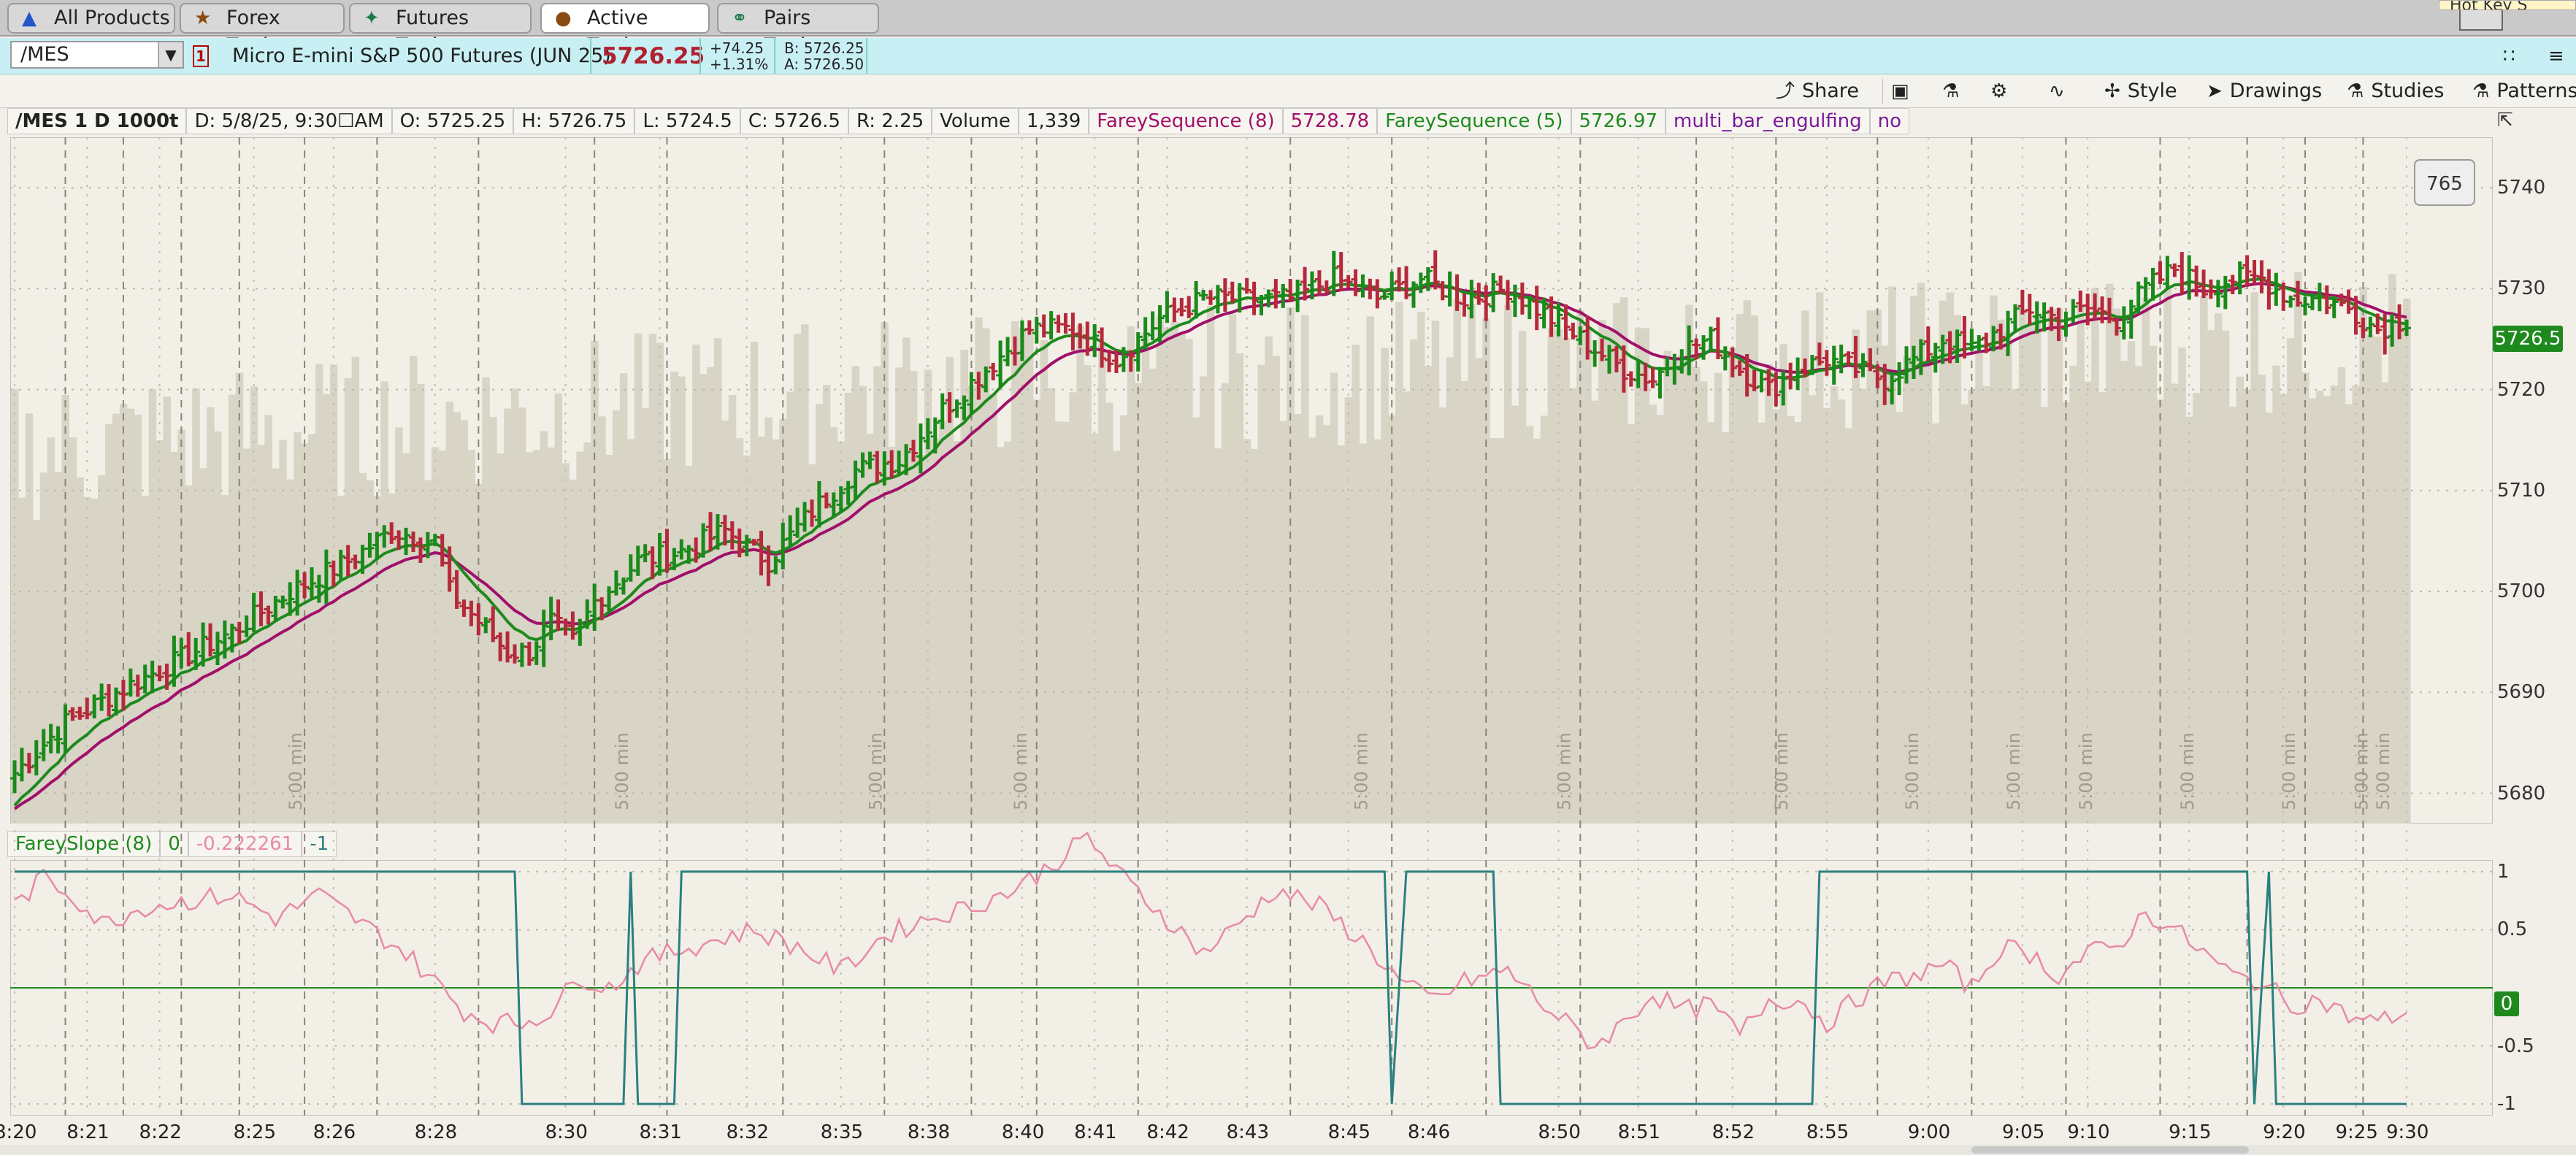 The image size is (2576, 1155). I want to click on time-axis-label: 9:25, so click(2356, 1132).